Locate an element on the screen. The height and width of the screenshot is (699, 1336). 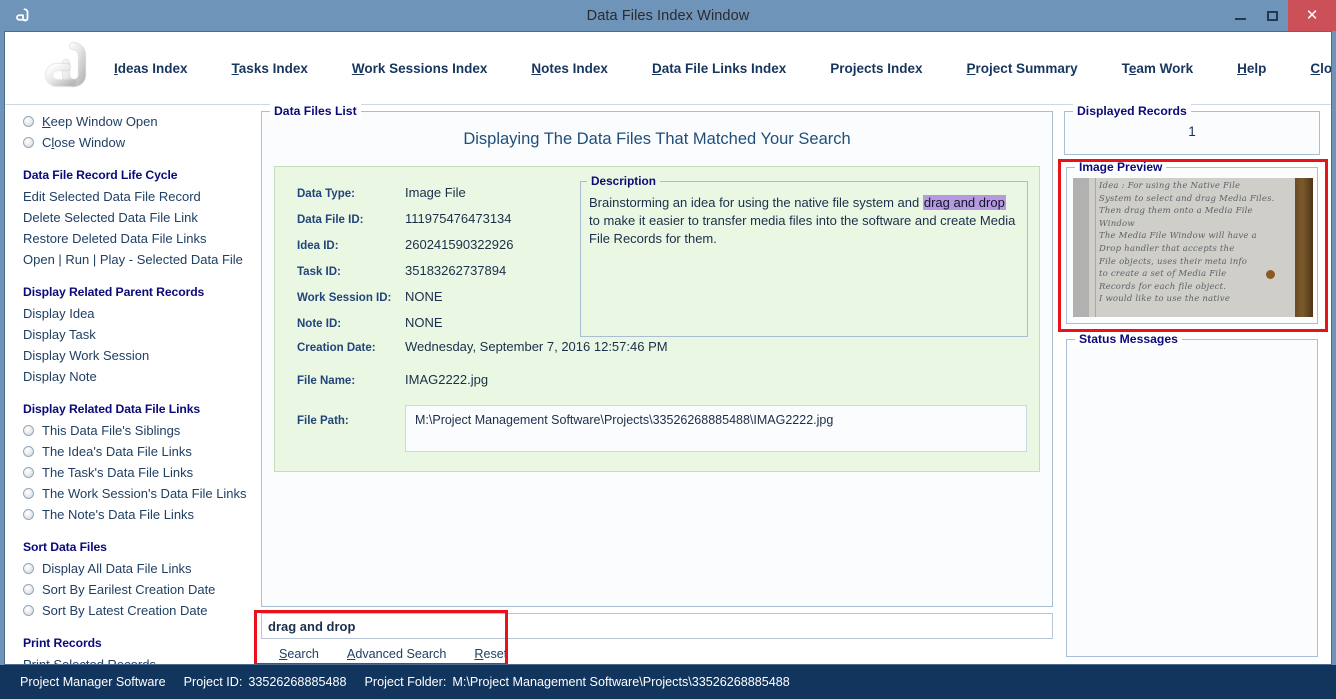
field-data-type: Data Type: Image File is located at coordinates (462, 193).